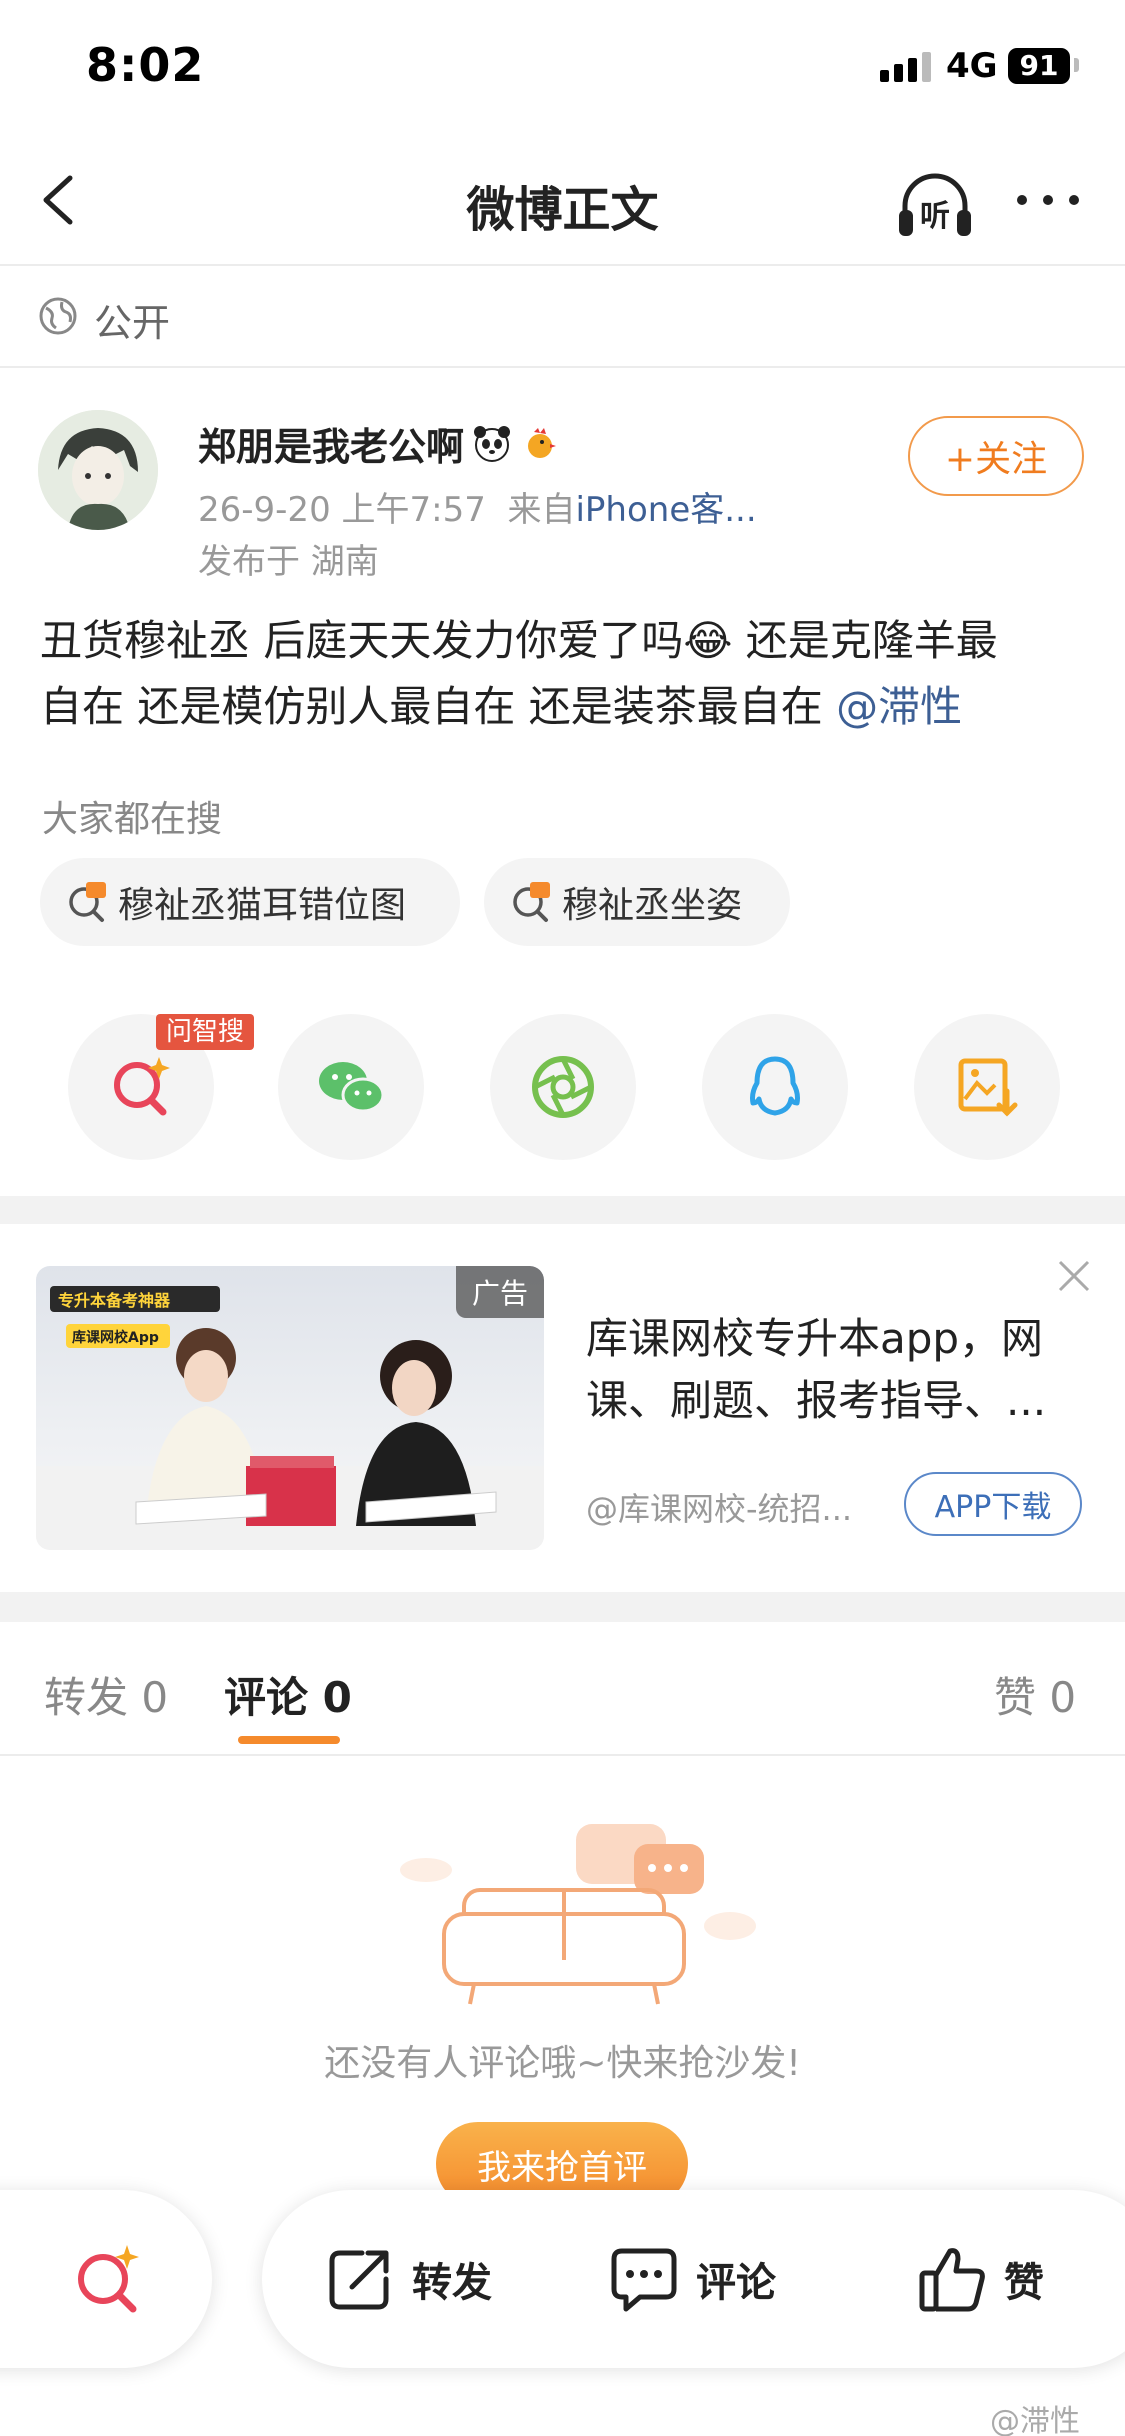  Describe the element at coordinates (562, 70) in the screenshot. I see `status-bar: 8:02 4G 91` at that location.